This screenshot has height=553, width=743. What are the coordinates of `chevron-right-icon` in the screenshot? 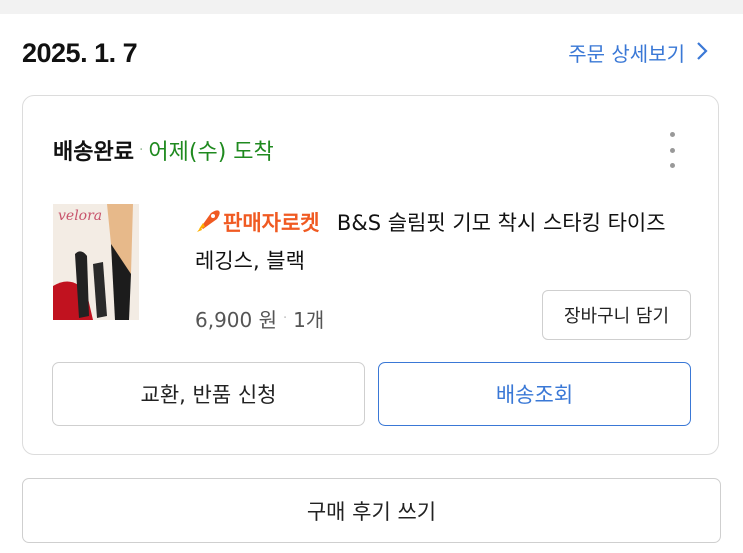 It's located at (702, 53).